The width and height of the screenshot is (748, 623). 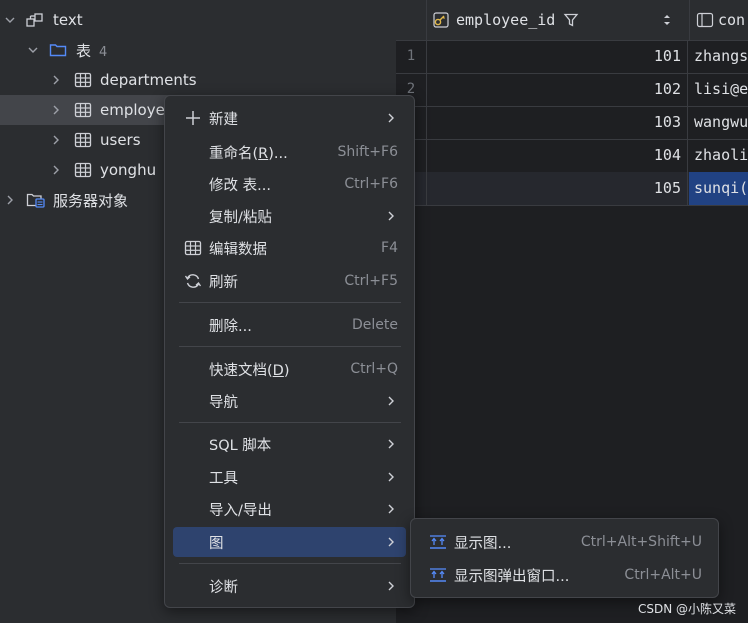 I want to click on menu-item-refresh: 刷新 Ctrl+F5, so click(x=289, y=281).